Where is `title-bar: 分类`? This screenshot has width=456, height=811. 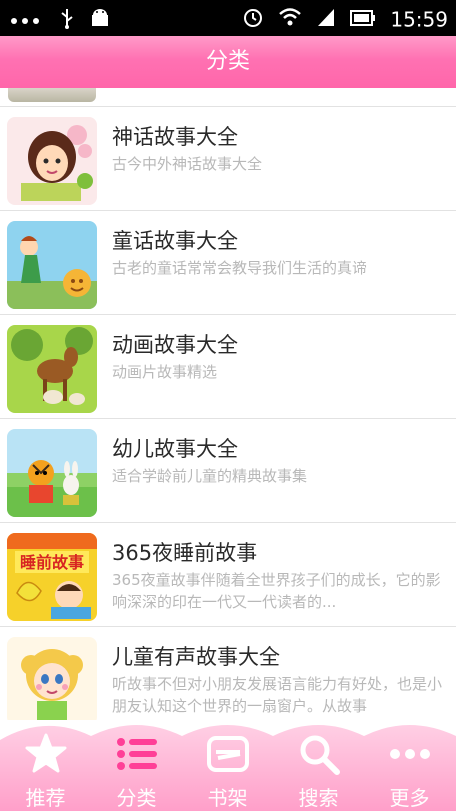 title-bar: 分类 is located at coordinates (228, 62).